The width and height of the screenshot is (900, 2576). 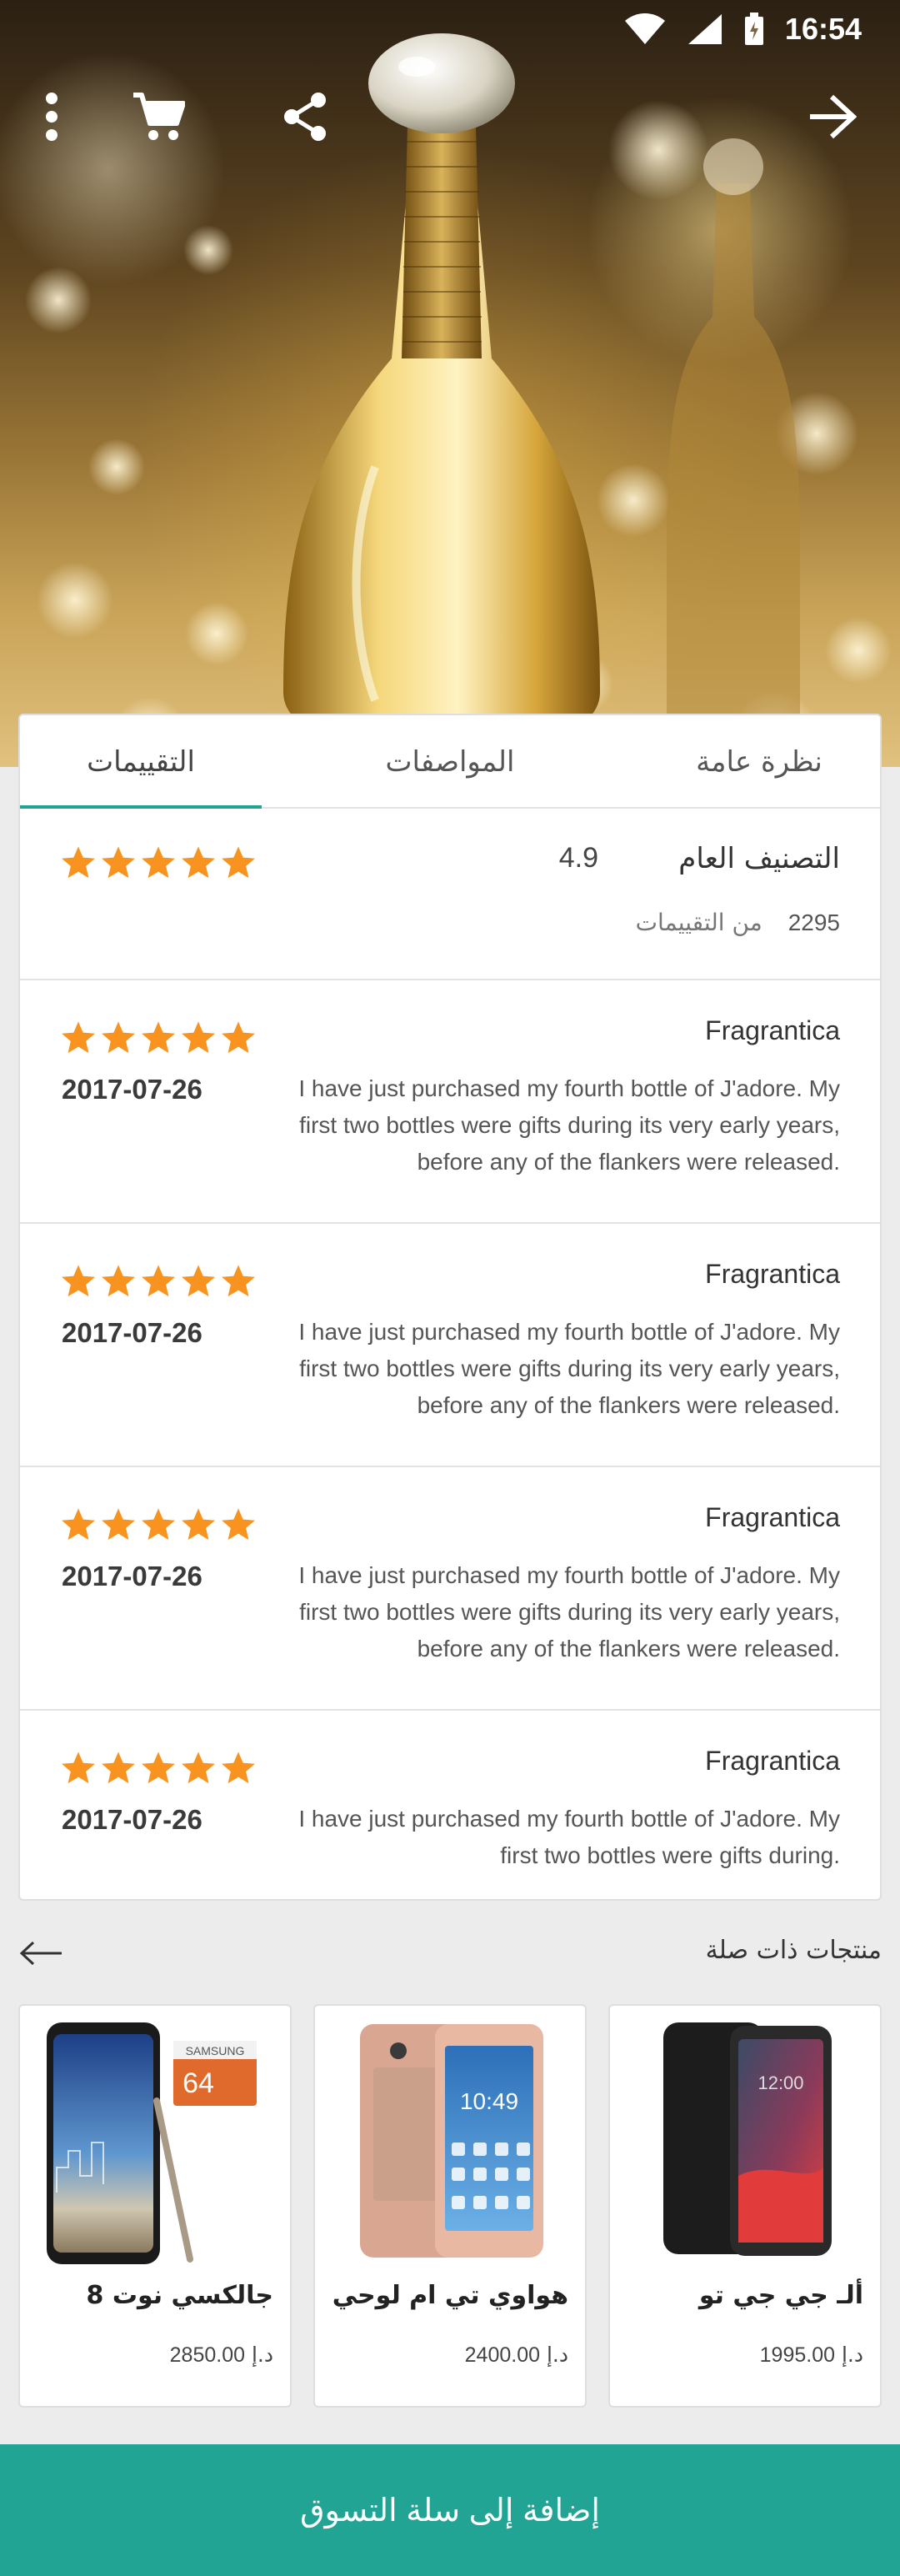 What do you see at coordinates (450, 894) in the screenshot?
I see `rating-summary: التصنيف العام 4.9 2295 من التقييمات` at bounding box center [450, 894].